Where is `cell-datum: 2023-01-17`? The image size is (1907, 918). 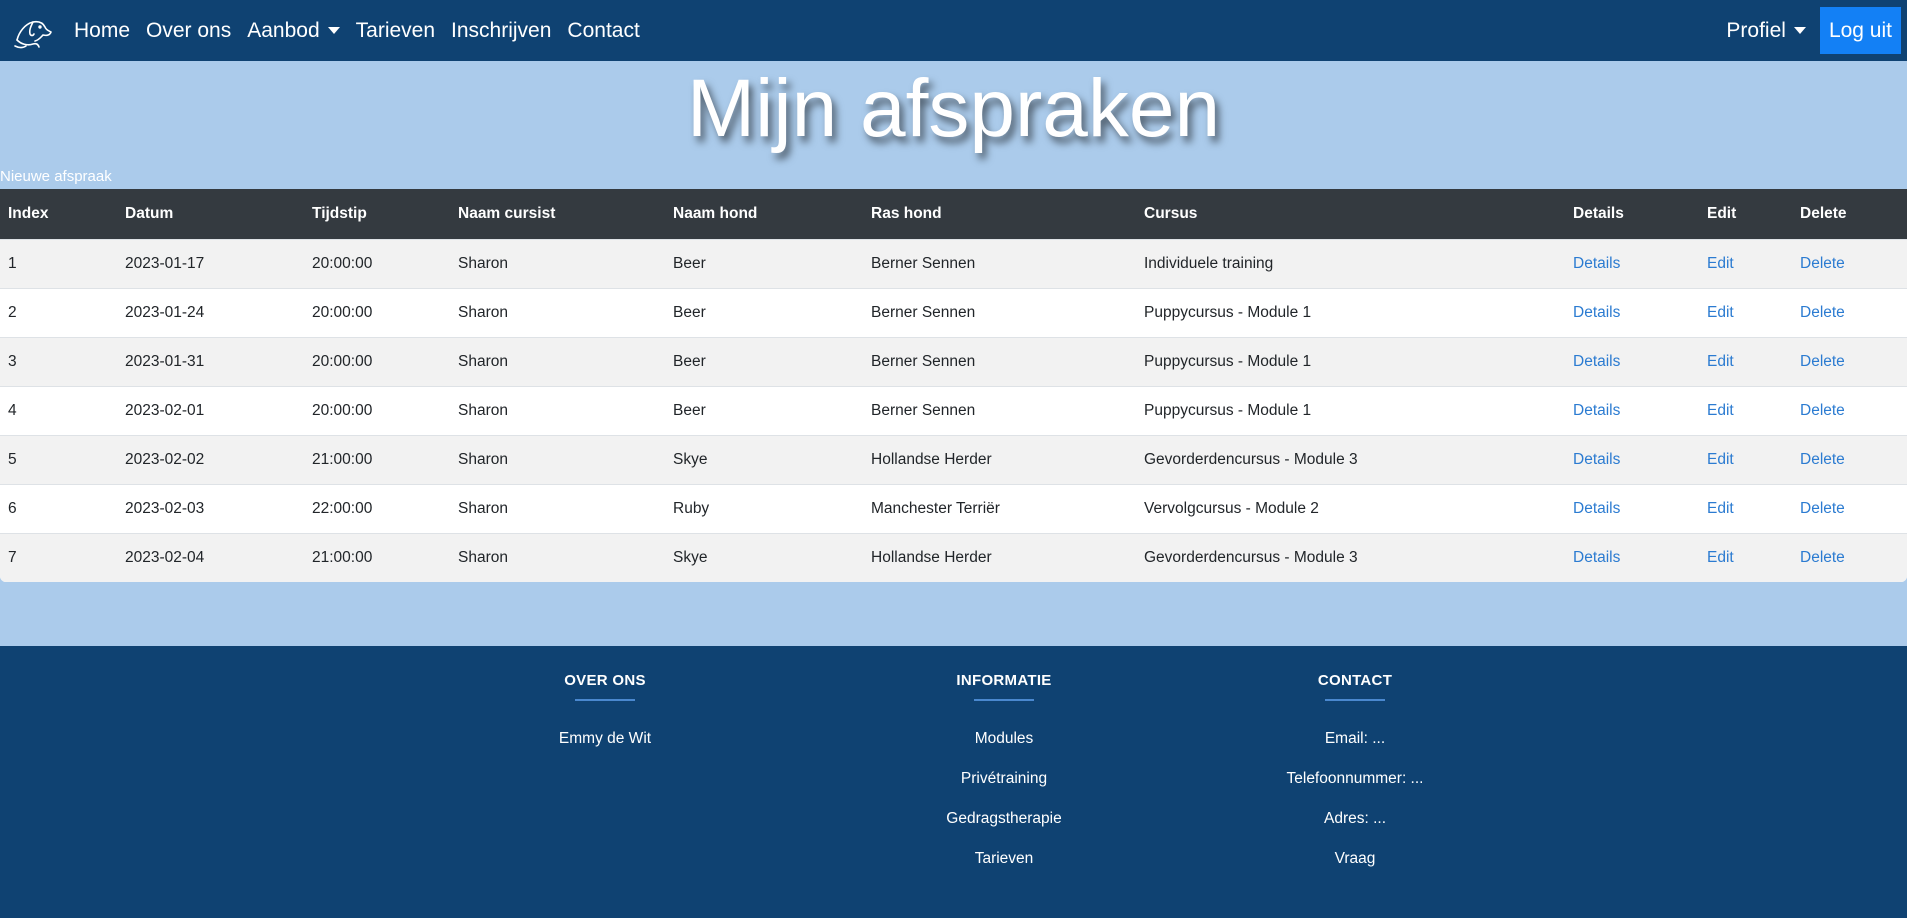 cell-datum: 2023-01-17 is located at coordinates (165, 263).